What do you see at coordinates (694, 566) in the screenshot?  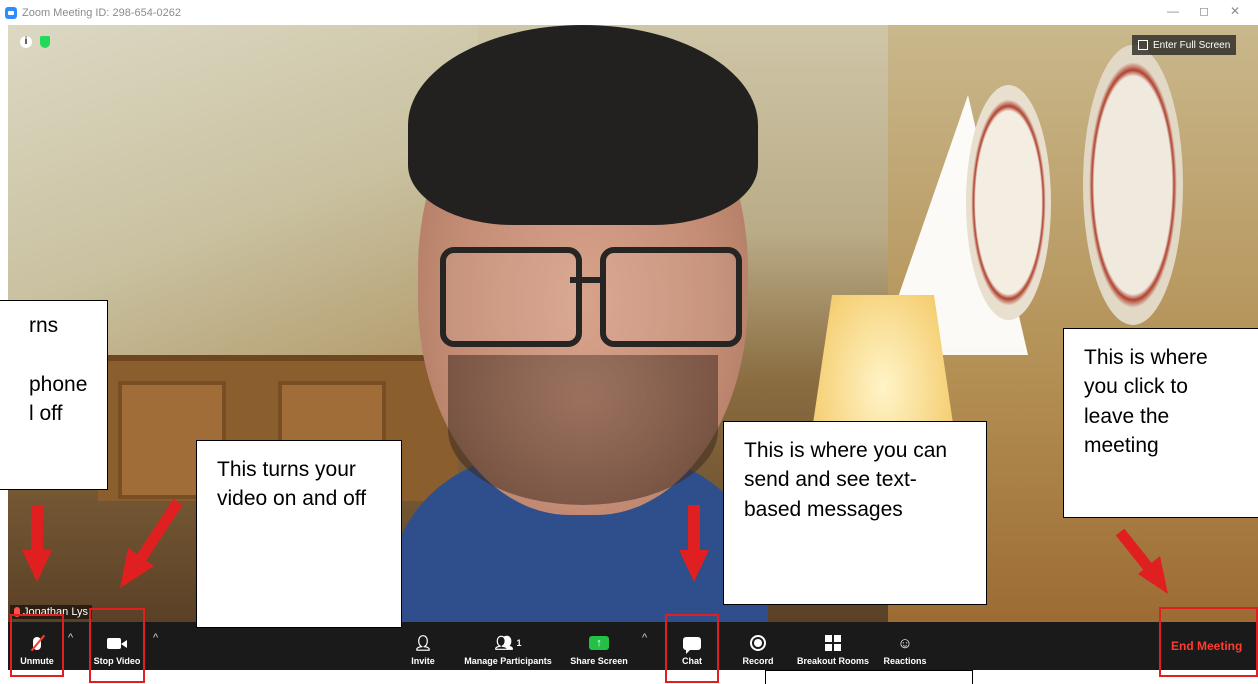 I see `chat-arrow-head` at bounding box center [694, 566].